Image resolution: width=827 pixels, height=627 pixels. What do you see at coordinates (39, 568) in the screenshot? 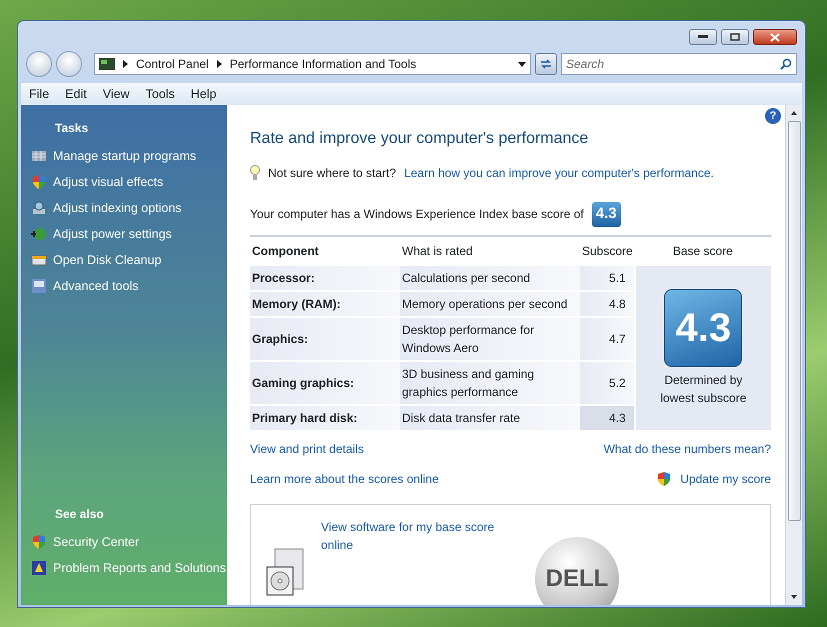
I see `report-icon` at bounding box center [39, 568].